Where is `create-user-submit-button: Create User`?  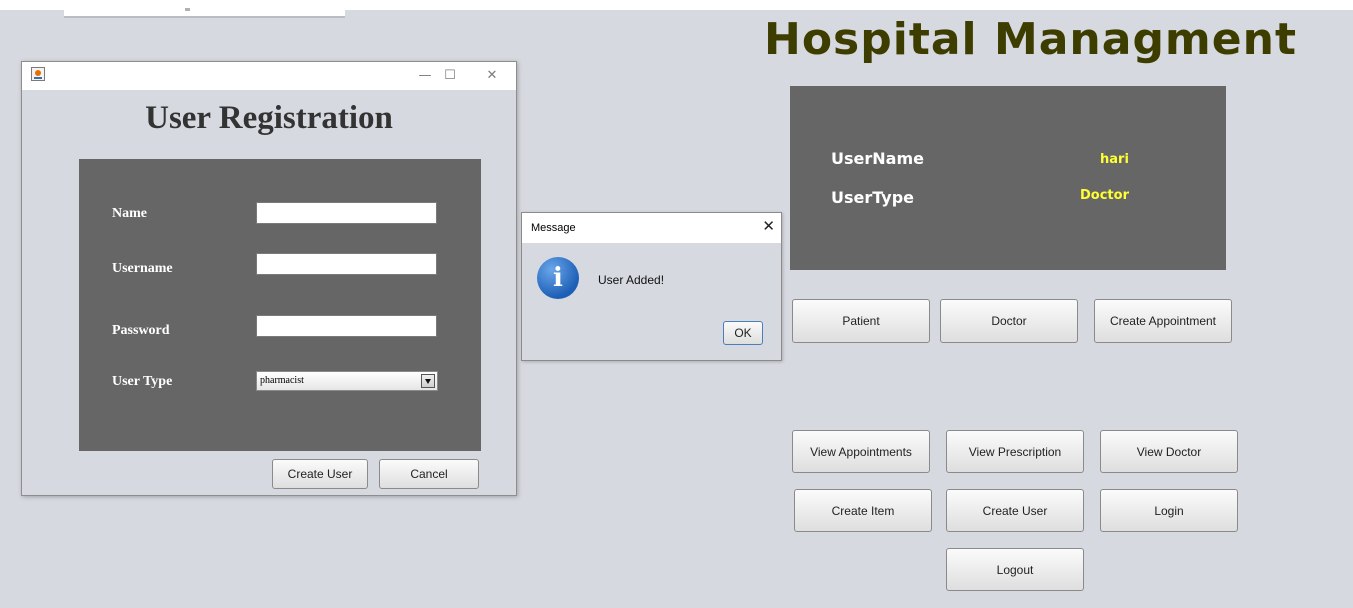
create-user-submit-button: Create User is located at coordinates (320, 474).